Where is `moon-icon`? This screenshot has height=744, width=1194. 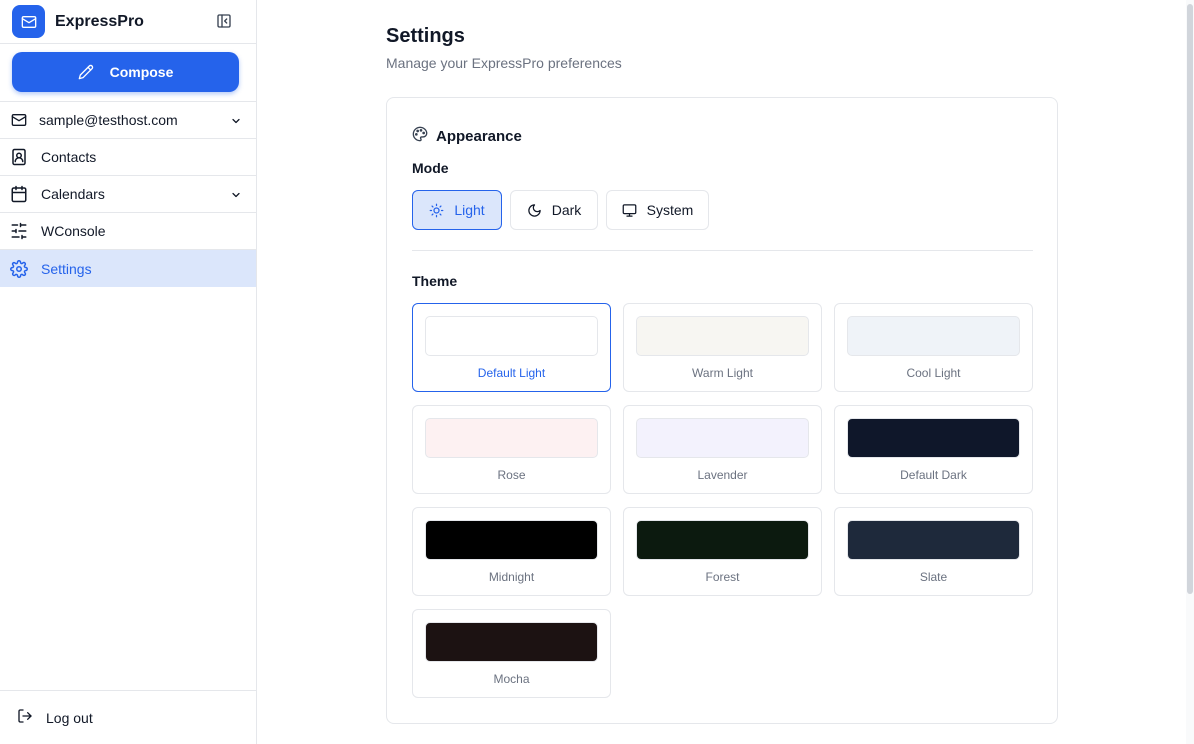
moon-icon is located at coordinates (534, 210).